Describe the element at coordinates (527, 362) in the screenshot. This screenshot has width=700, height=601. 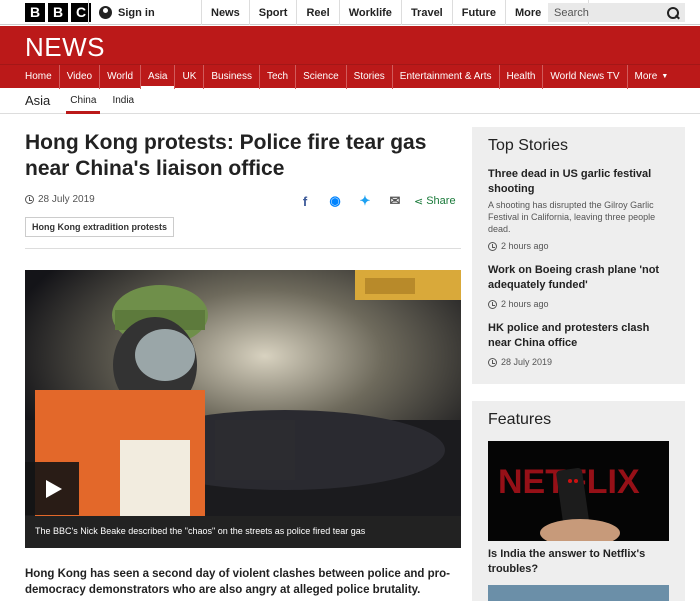
I see `story-time-text: 28 July 2019` at that location.